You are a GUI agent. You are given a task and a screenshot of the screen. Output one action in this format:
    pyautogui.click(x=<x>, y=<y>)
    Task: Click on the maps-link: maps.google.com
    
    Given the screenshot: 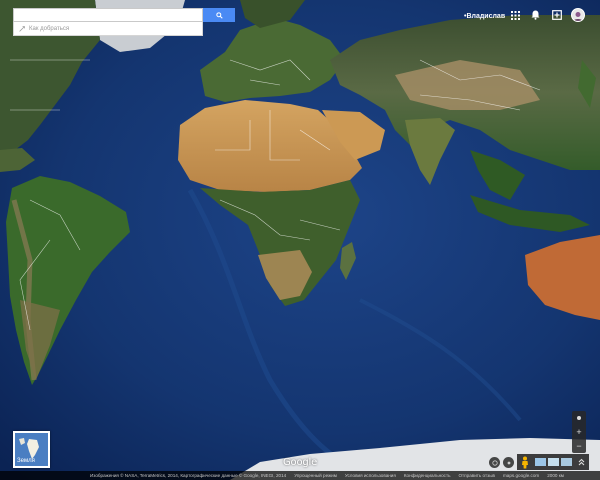 What is the action you would take?
    pyautogui.click(x=521, y=475)
    